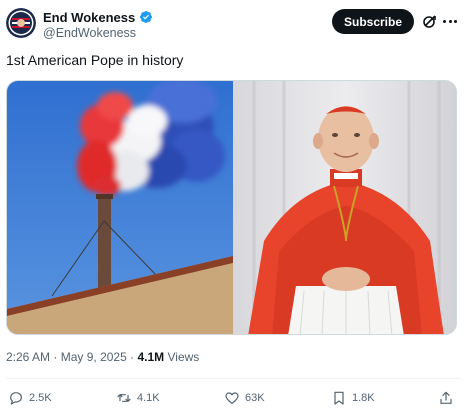  I want to click on avatar, so click(21, 23).